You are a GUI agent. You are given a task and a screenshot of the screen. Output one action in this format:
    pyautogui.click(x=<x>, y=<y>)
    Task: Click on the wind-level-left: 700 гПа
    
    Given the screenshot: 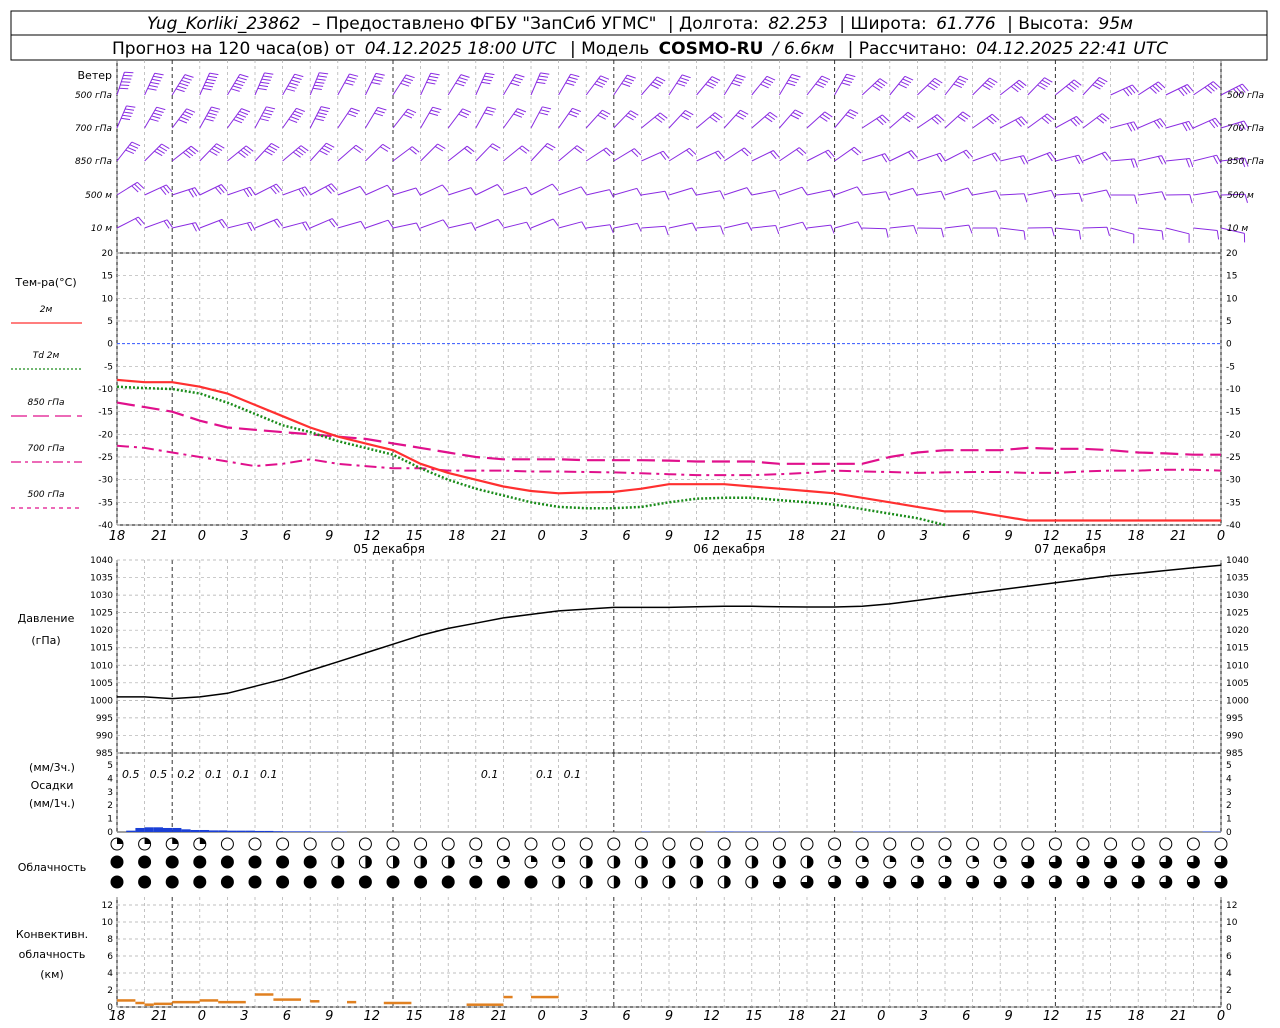 What is the action you would take?
    pyautogui.click(x=93, y=129)
    